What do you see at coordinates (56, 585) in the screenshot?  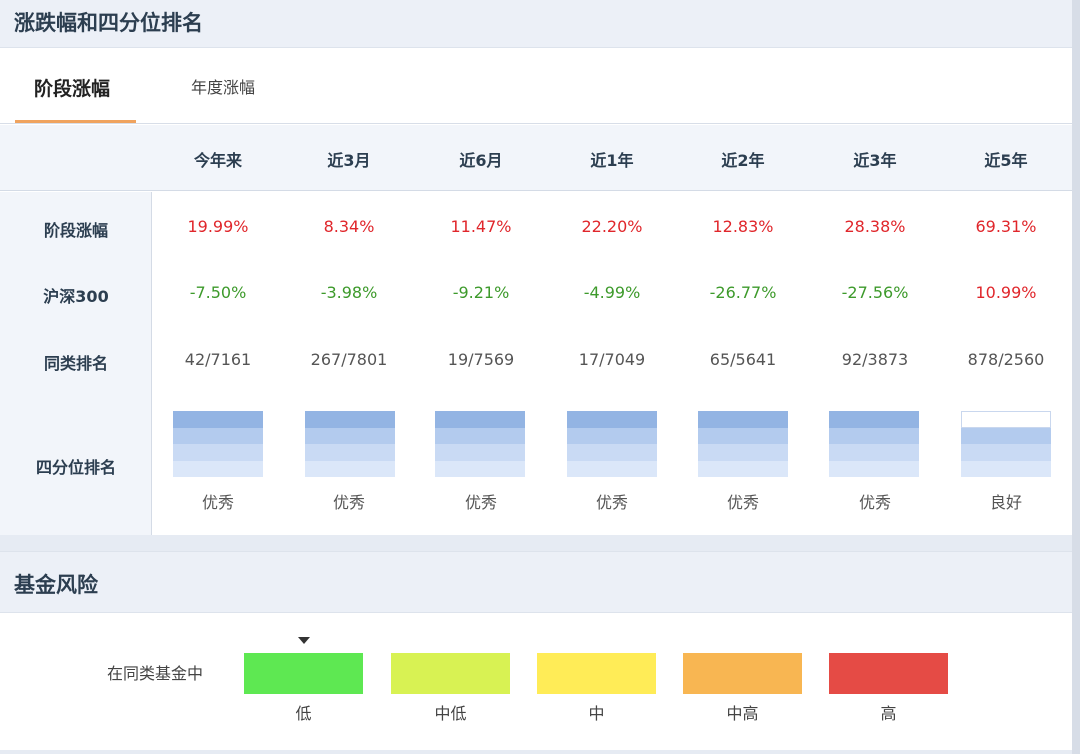 I see `risk-section-title: 基金风险` at bounding box center [56, 585].